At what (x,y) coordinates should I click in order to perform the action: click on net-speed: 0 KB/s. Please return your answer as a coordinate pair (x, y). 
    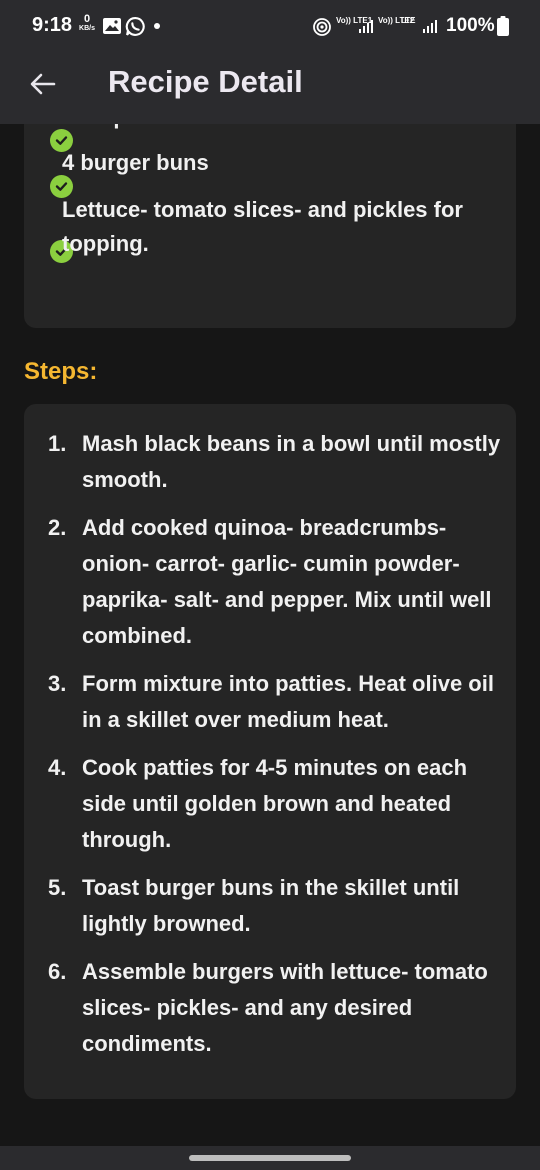
    Looking at the image, I should click on (87, 23).